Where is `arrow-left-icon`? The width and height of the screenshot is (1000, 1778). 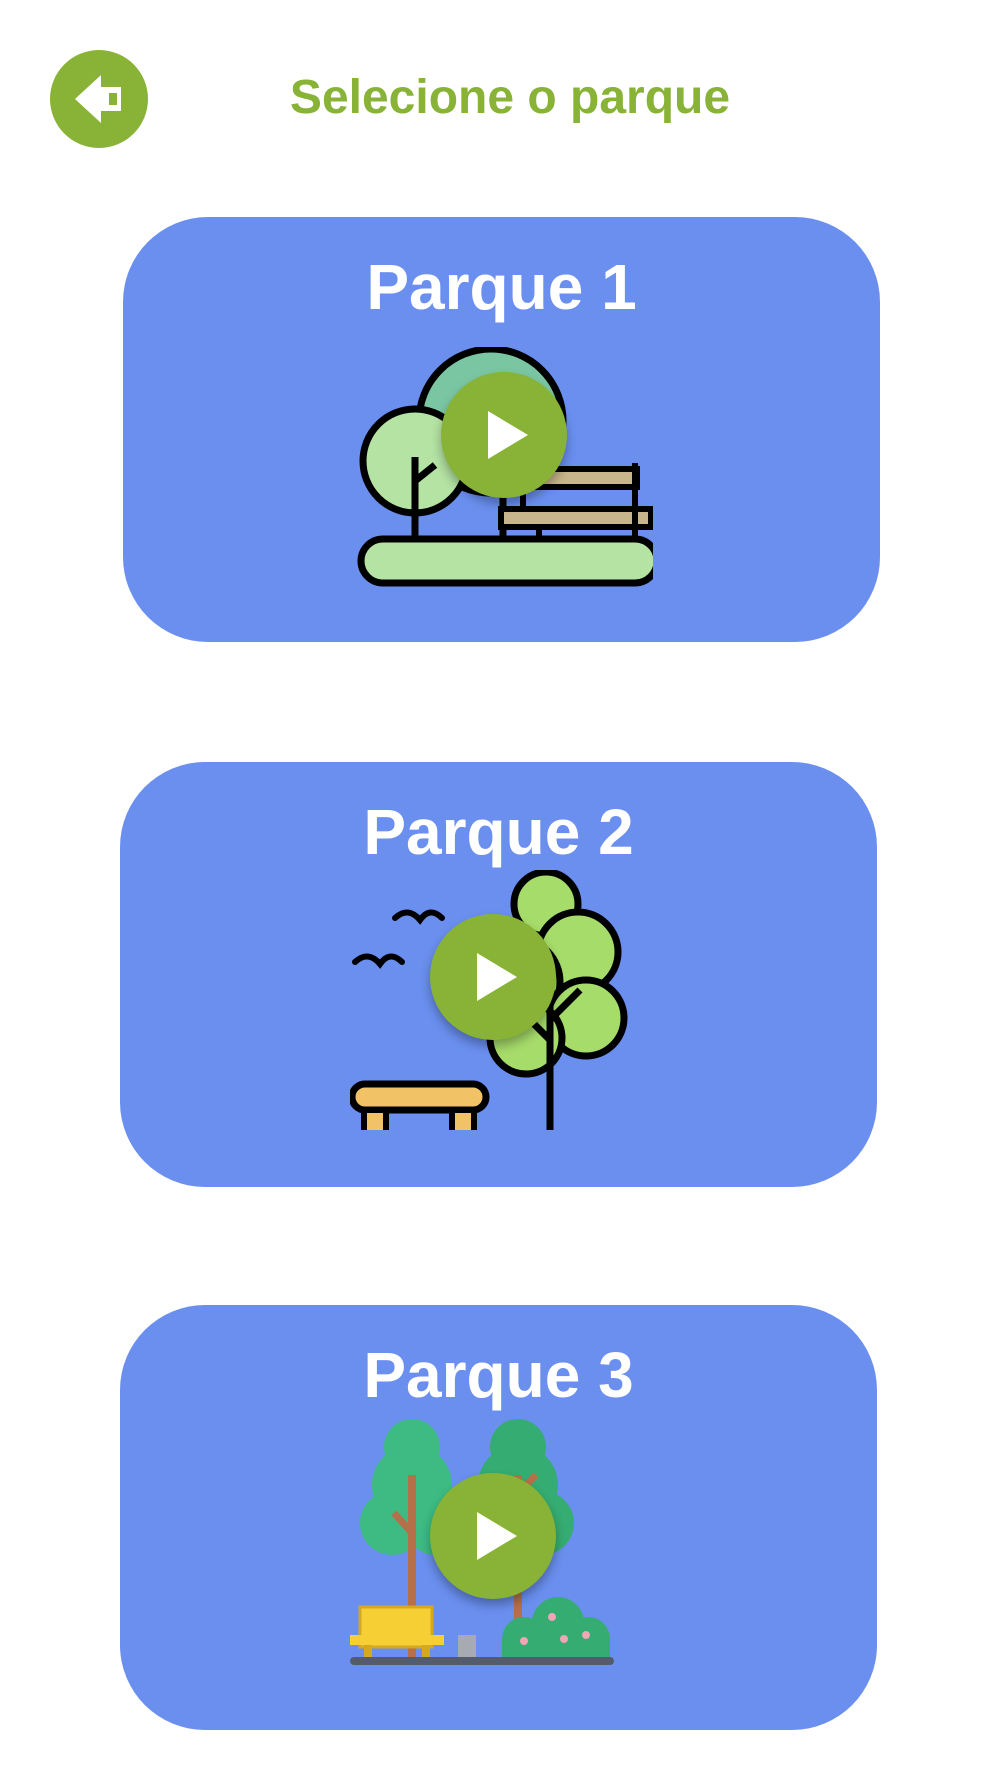
arrow-left-icon is located at coordinates (98, 99).